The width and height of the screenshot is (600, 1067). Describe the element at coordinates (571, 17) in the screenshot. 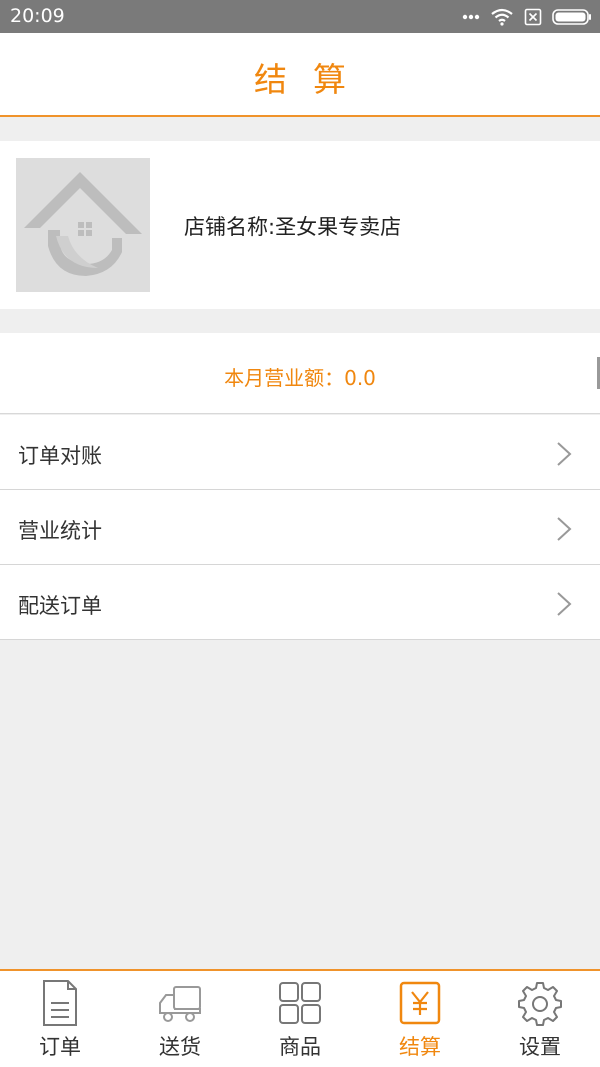

I see `battery-icon` at that location.